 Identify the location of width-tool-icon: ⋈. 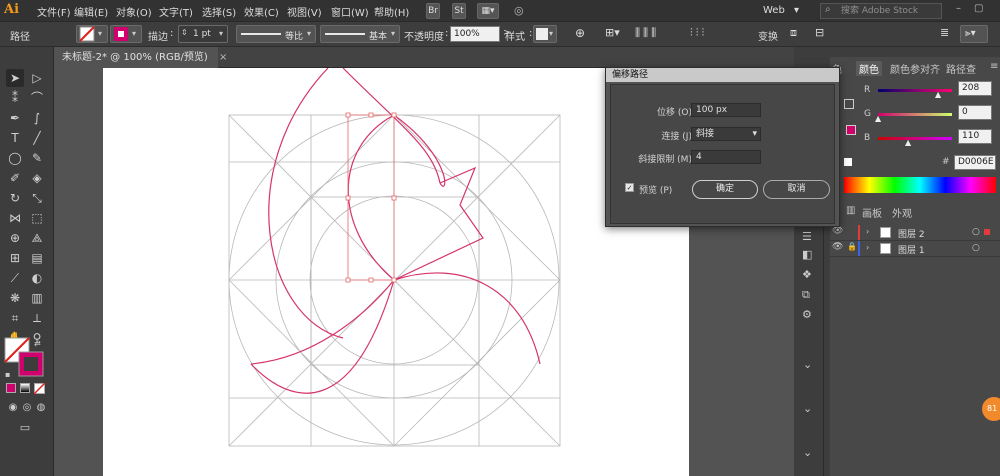
(15, 218).